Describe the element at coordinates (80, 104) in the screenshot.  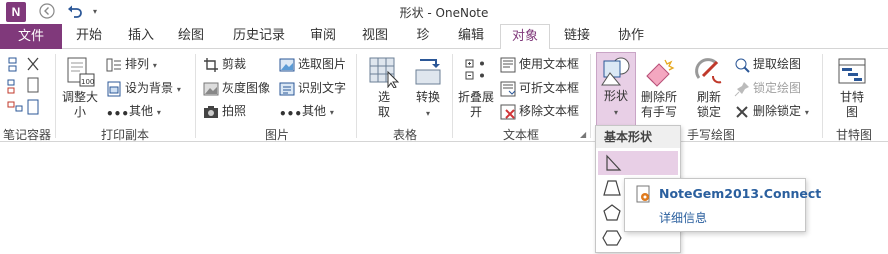
I see `resize-label: 调整大小` at that location.